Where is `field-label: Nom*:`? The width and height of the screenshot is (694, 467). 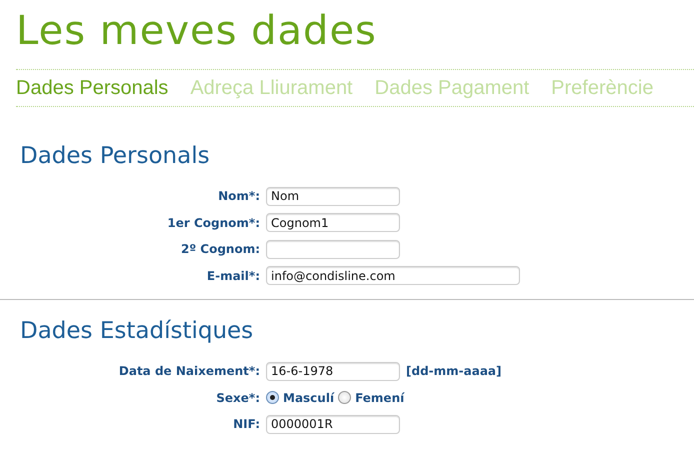
field-label: Nom*: is located at coordinates (239, 196).